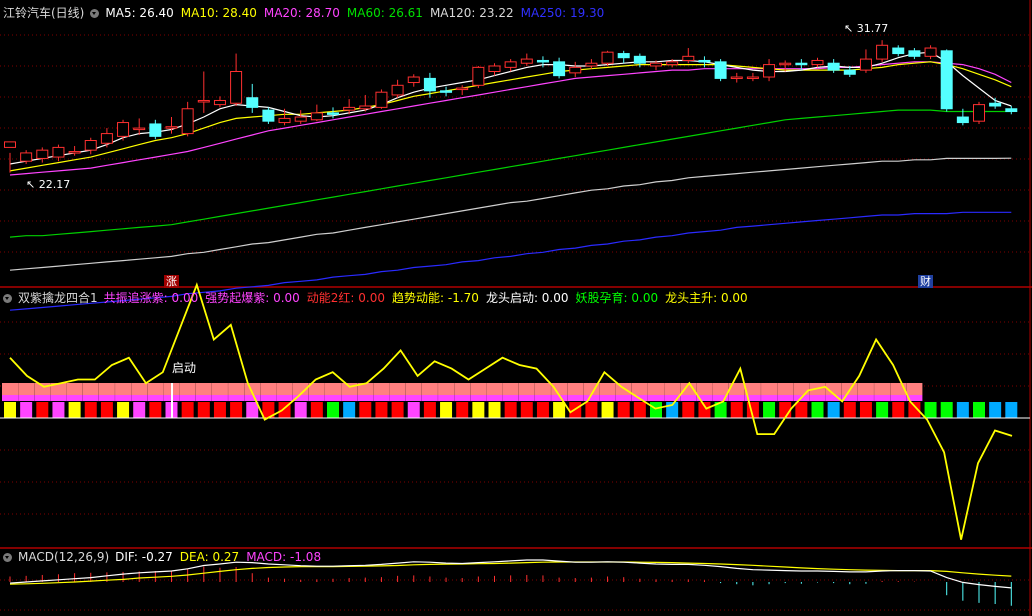  I want to click on limit-up-badge: 涨, so click(171, 281).